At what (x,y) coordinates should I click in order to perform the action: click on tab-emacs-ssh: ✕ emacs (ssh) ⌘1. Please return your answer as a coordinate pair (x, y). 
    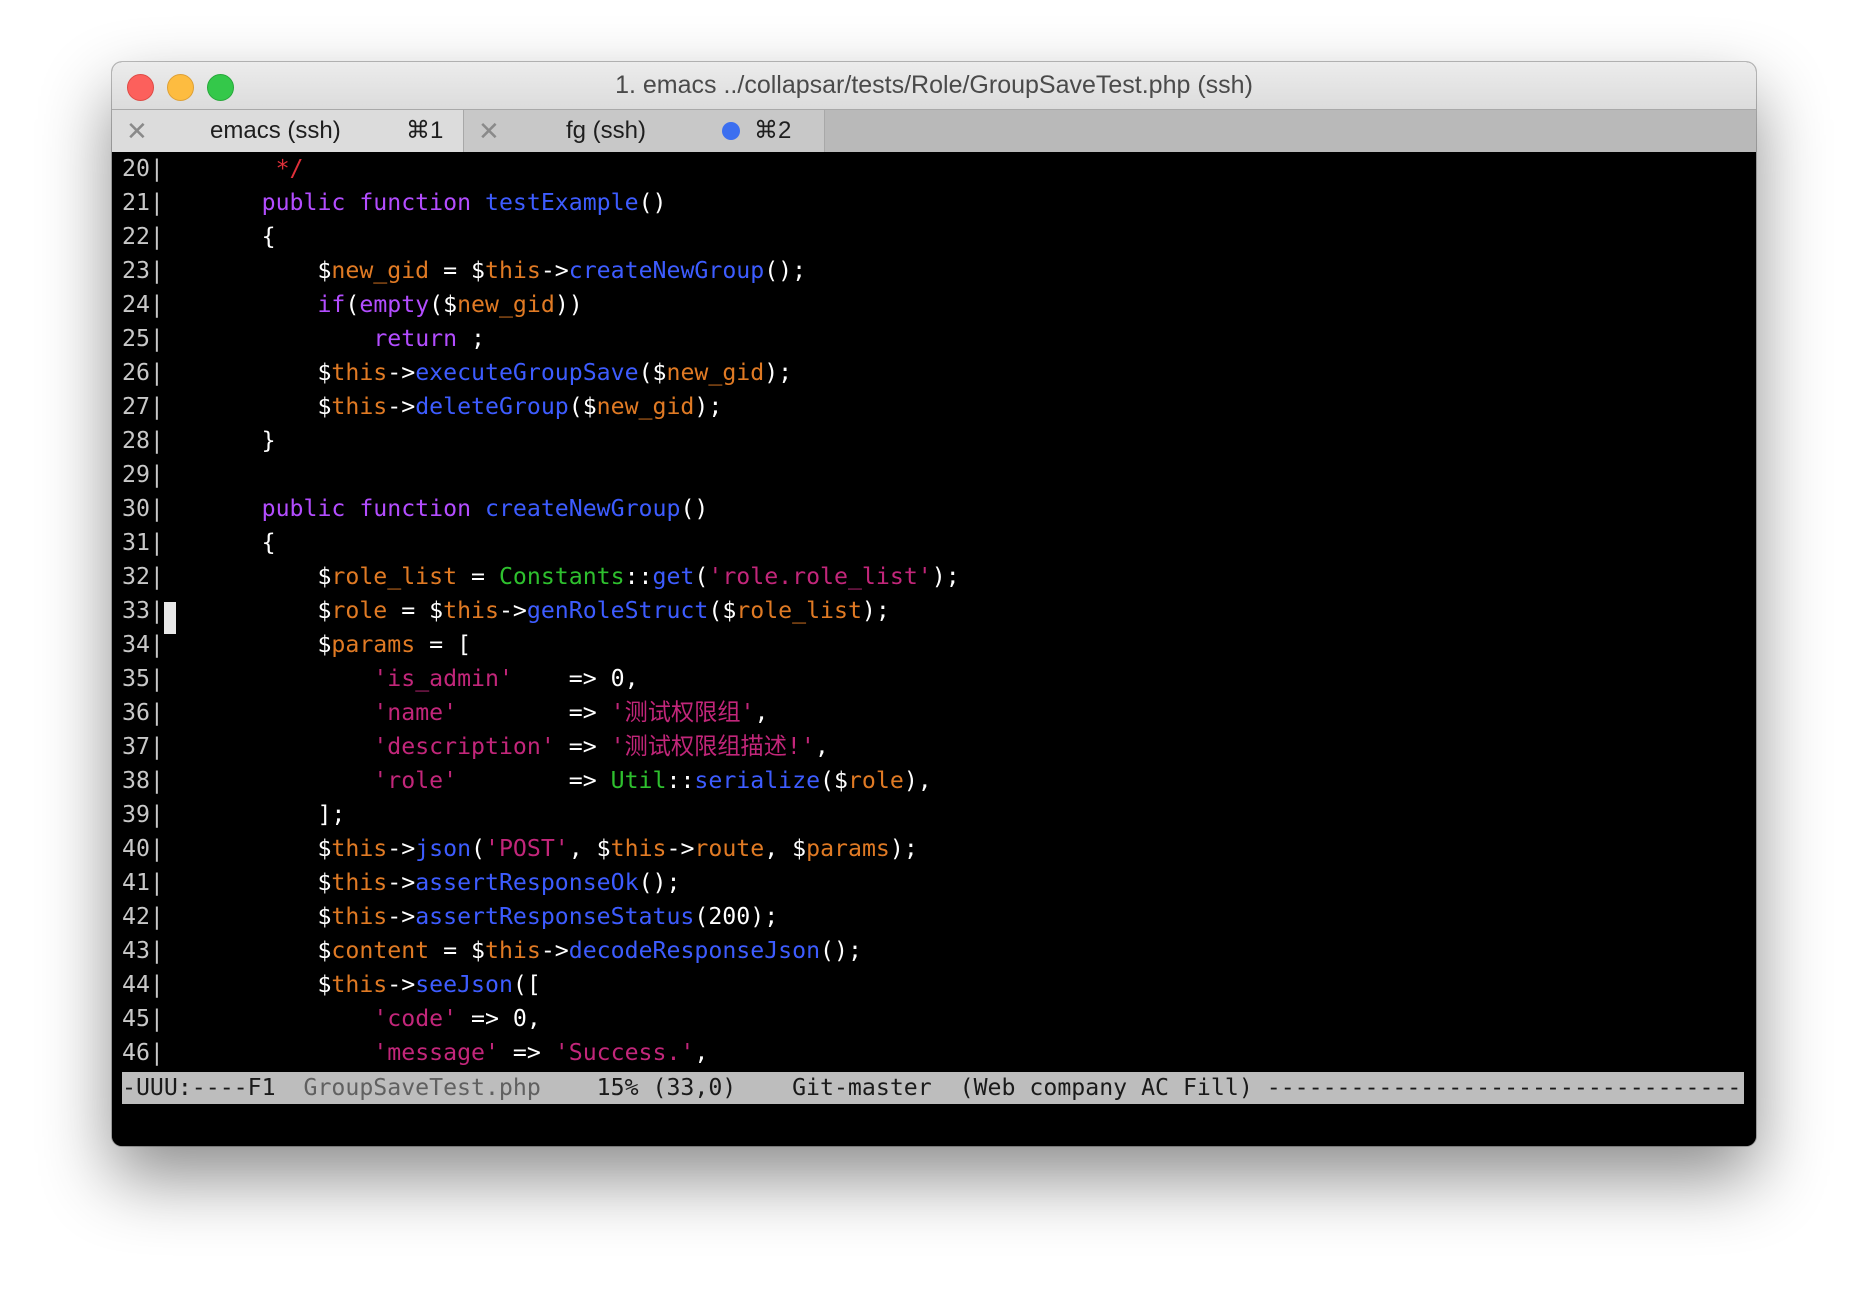
    Looking at the image, I should click on (288, 131).